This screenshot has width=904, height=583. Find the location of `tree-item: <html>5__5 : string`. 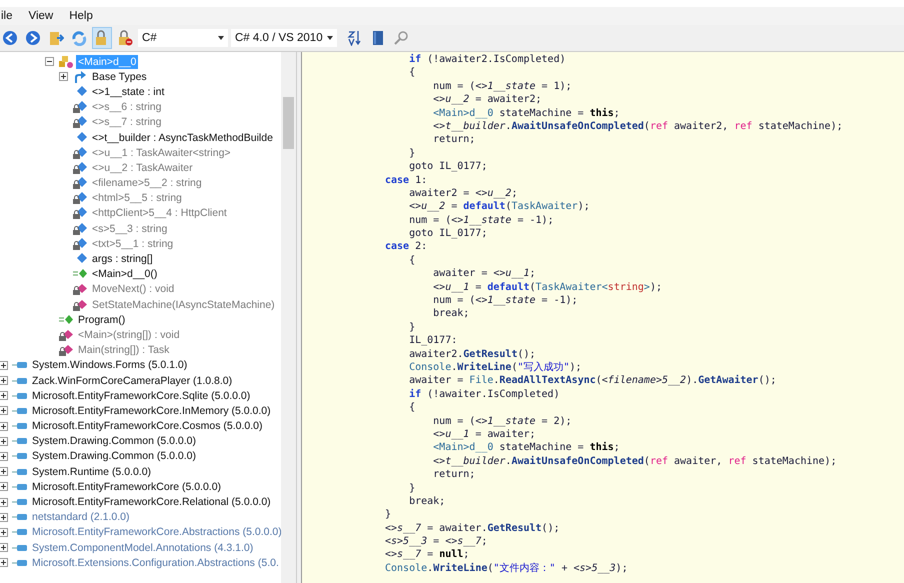

tree-item: <html>5__5 : string is located at coordinates (137, 198).